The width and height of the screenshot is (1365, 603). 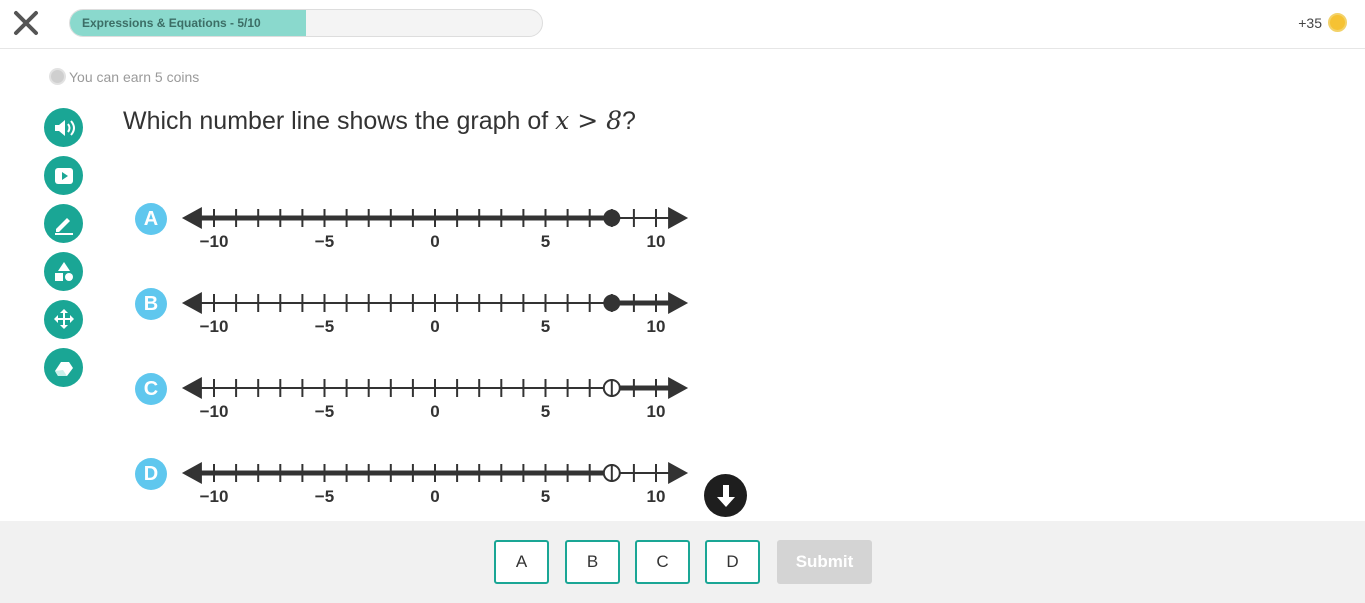 I want to click on answer-button-c: C, so click(x=662, y=562).